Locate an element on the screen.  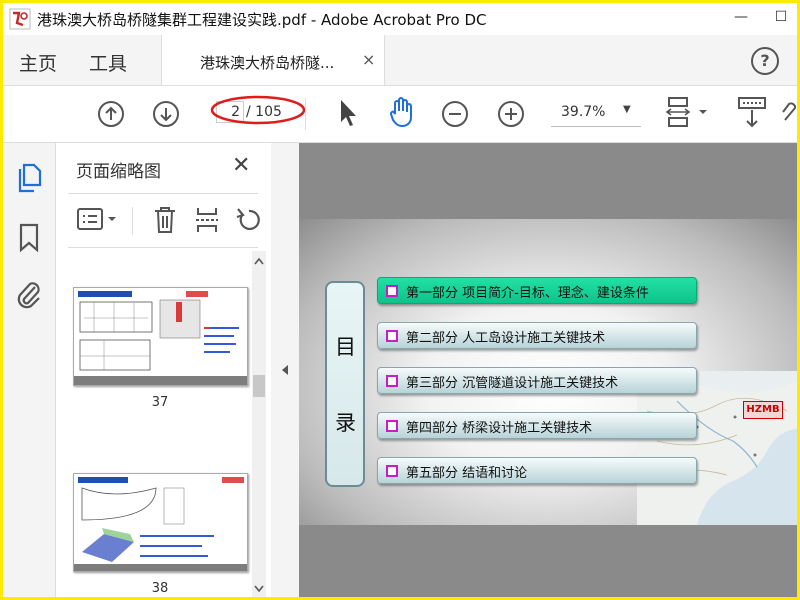
toc-item: 第五部分 结语和讨论 is located at coordinates (537, 470).